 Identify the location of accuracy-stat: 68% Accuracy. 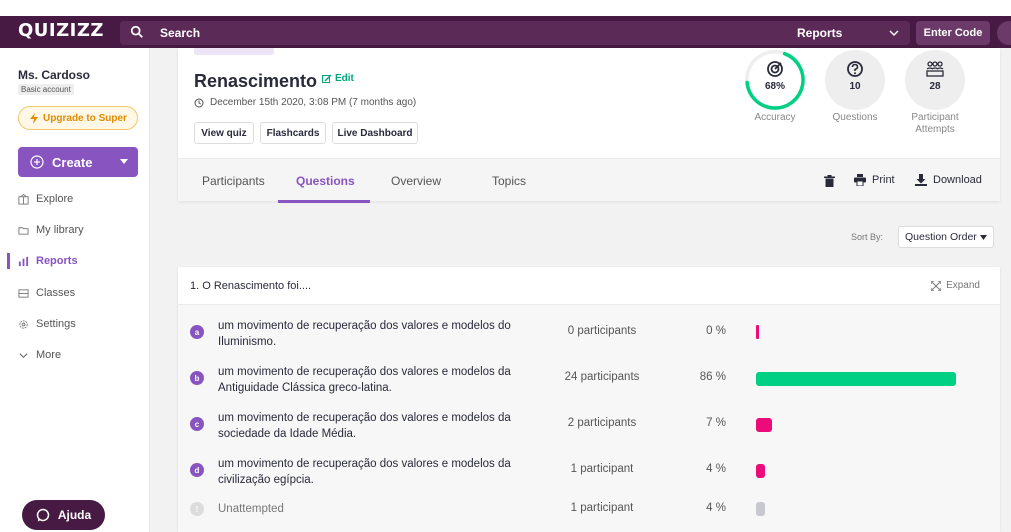
(775, 87).